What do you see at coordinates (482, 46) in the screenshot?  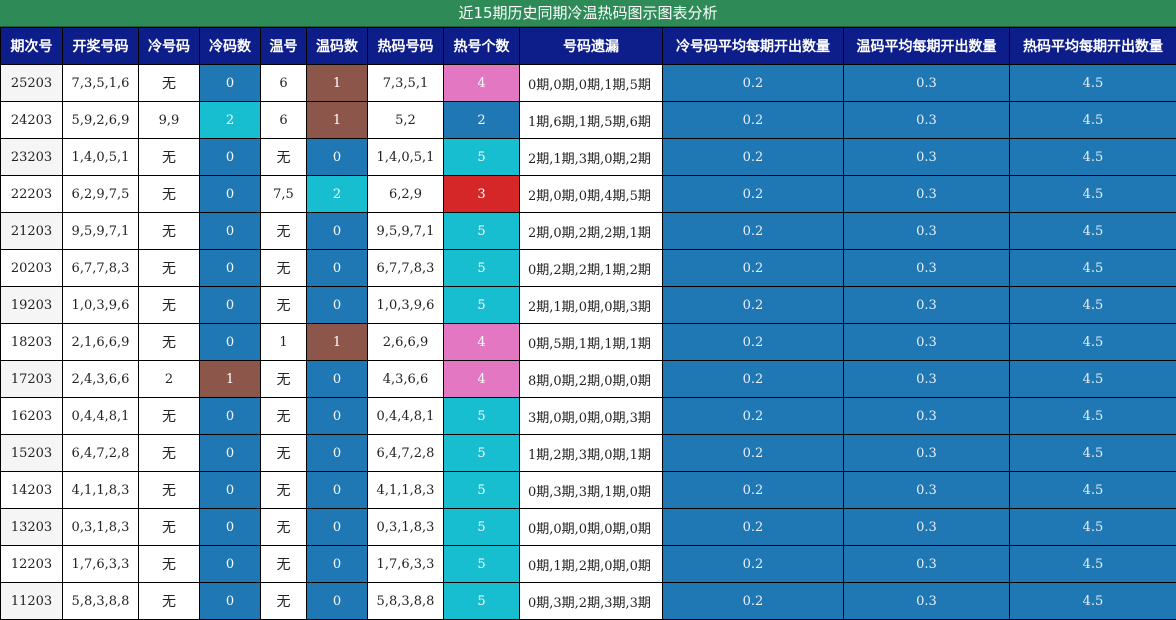 I see `header-hot-count: 热号个数` at bounding box center [482, 46].